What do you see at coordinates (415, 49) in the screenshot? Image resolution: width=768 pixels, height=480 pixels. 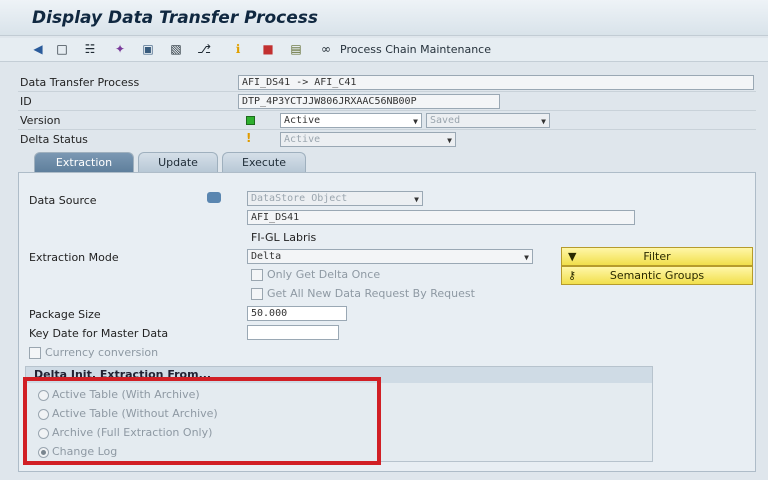 I see `process-chain-maintenance-button: Process Chain Maintenance` at bounding box center [415, 49].